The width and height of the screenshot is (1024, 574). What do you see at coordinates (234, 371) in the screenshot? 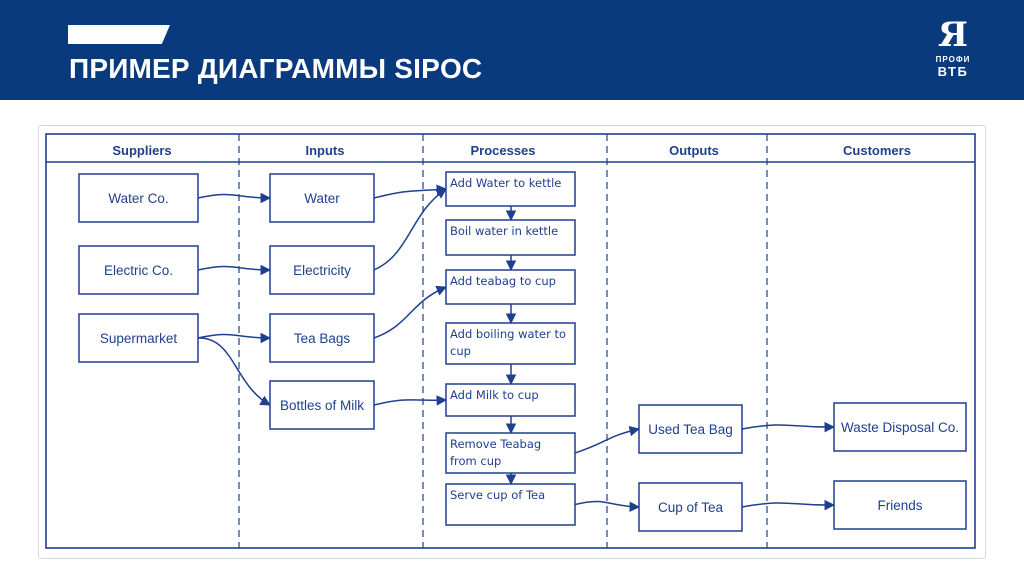
I see `flow-arrow-supermarket-to-bottles-of-milk` at bounding box center [234, 371].